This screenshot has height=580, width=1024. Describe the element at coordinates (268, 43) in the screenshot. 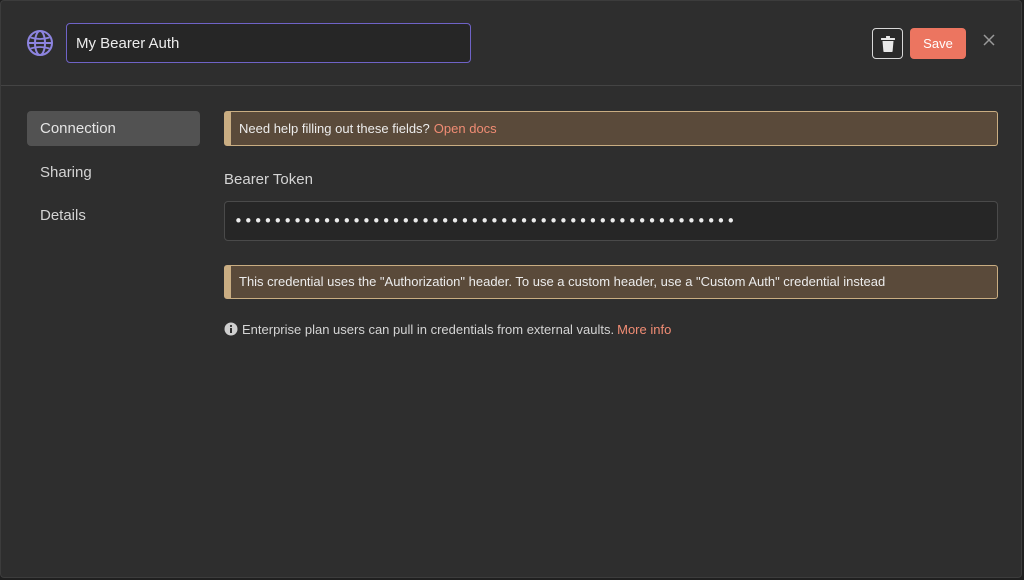

I see `credential-name-input` at that location.